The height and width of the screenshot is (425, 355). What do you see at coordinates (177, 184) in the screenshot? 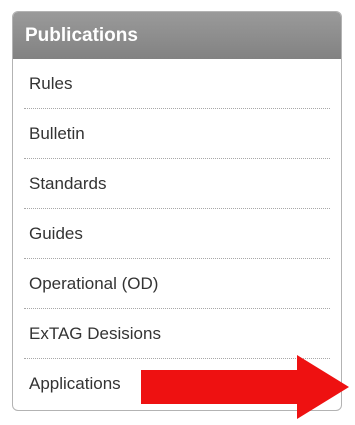
I see `menu-item-standards: Standards` at bounding box center [177, 184].